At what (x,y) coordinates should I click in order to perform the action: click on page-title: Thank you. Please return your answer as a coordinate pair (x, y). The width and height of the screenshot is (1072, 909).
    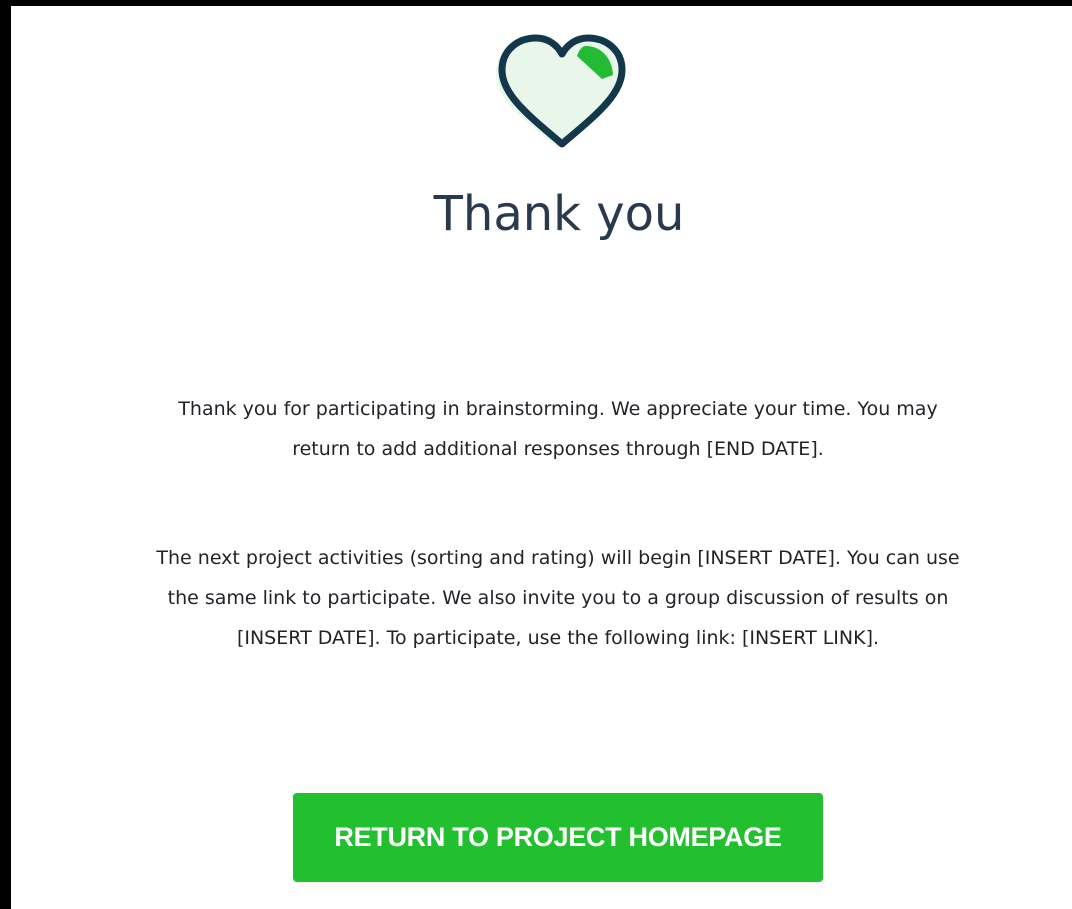
    Looking at the image, I should click on (559, 214).